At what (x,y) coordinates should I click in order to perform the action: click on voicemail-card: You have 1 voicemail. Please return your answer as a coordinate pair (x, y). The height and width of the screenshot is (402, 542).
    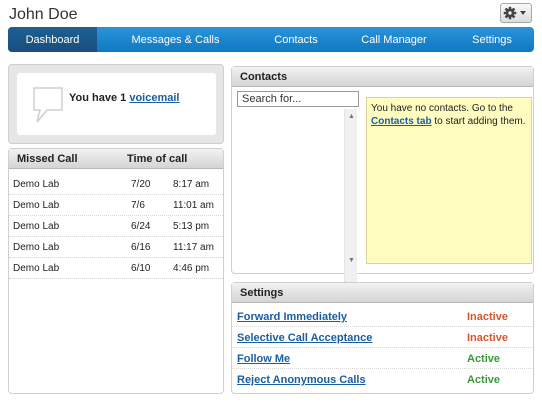
    Looking at the image, I should click on (116, 104).